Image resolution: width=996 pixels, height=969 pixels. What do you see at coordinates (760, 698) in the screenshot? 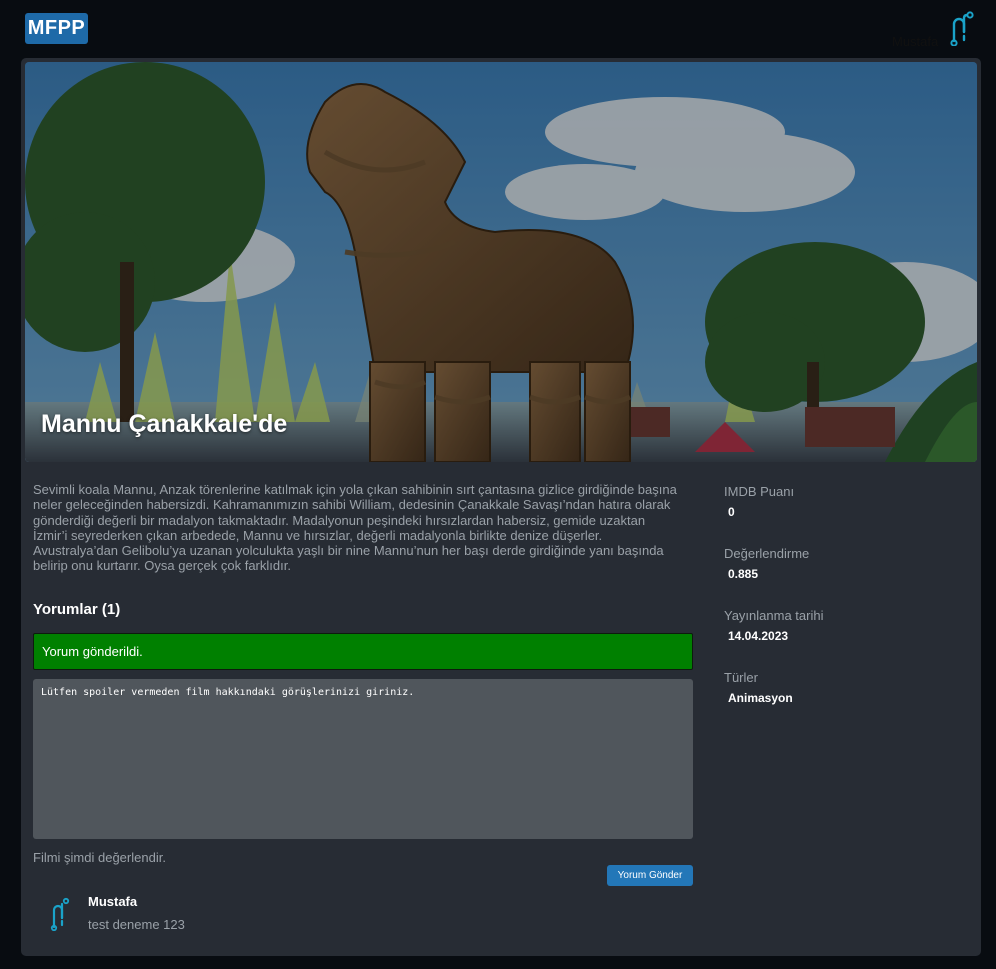
I see `genres-value: Animasyon` at bounding box center [760, 698].